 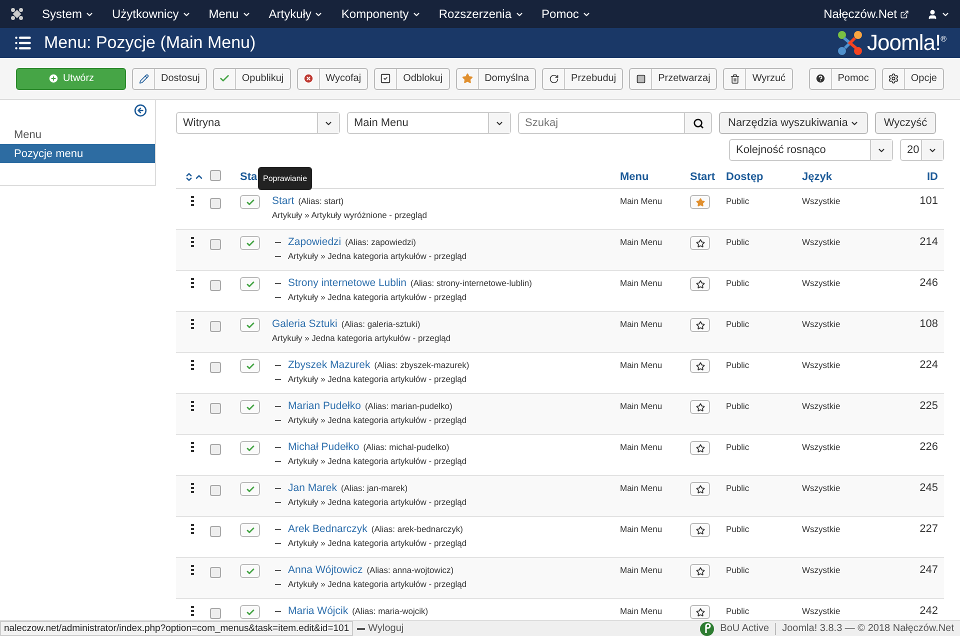 What do you see at coordinates (655, 176) in the screenshot?
I see `column-header: Menu` at bounding box center [655, 176].